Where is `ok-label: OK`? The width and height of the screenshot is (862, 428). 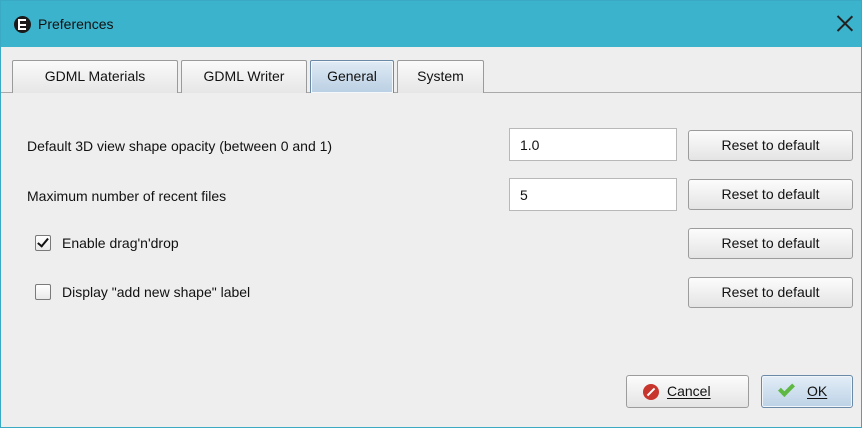
ok-label: OK is located at coordinates (817, 391).